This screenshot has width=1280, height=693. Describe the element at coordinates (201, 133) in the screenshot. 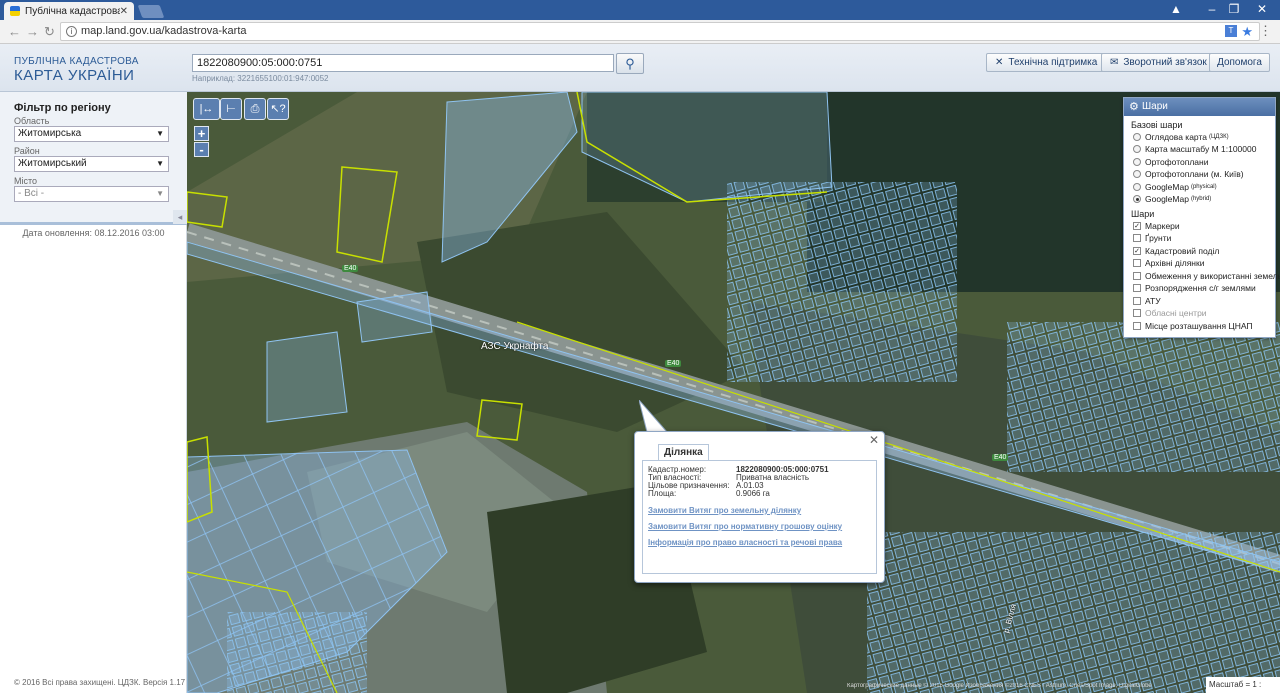

I see `zoom-in-button: +` at that location.